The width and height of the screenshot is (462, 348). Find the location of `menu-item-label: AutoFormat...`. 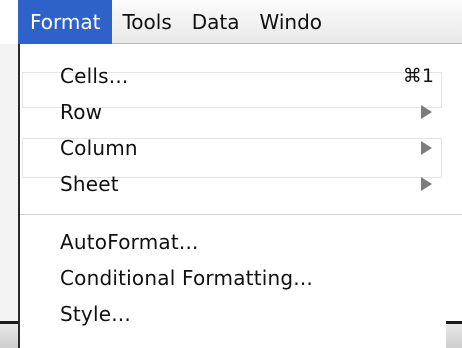

menu-item-label: AutoFormat... is located at coordinates (129, 242).